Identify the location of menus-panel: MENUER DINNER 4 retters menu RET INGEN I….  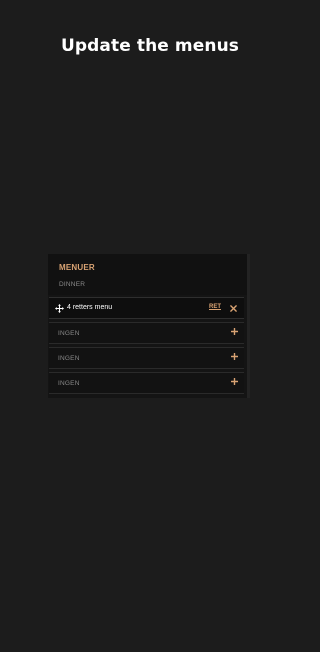
(149, 326).